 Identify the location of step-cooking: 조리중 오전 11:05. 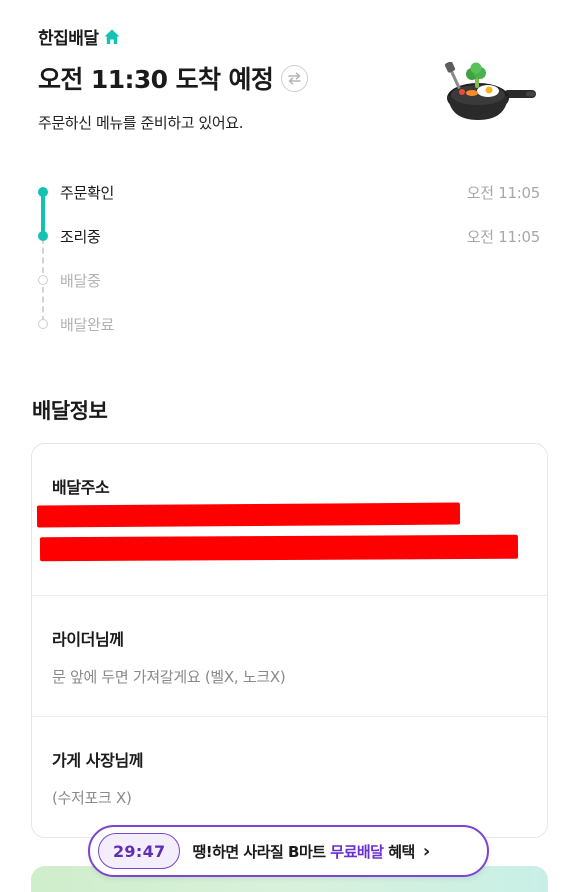
(291, 236).